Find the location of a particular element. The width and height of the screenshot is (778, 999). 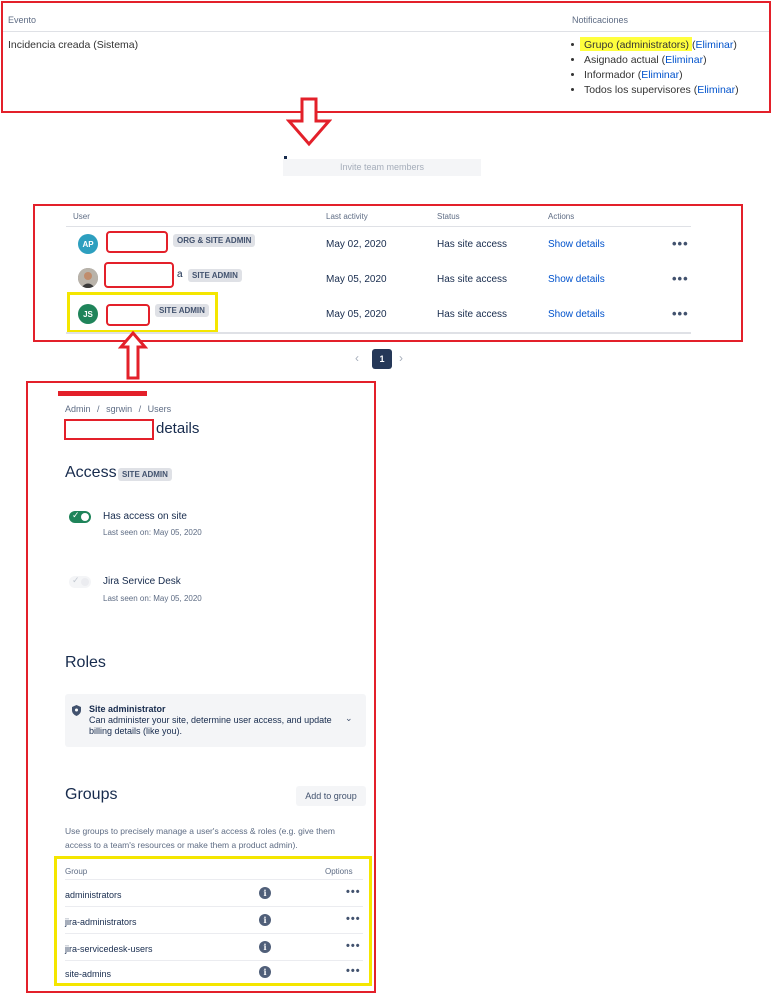

role-badge: ORG & SITE ADMIN is located at coordinates (214, 240).